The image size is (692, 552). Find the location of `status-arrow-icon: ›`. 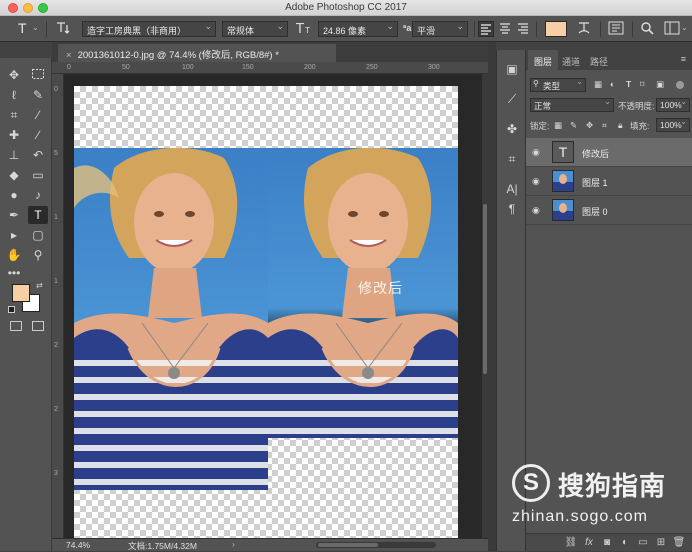

status-arrow-icon: › is located at coordinates (233, 544).